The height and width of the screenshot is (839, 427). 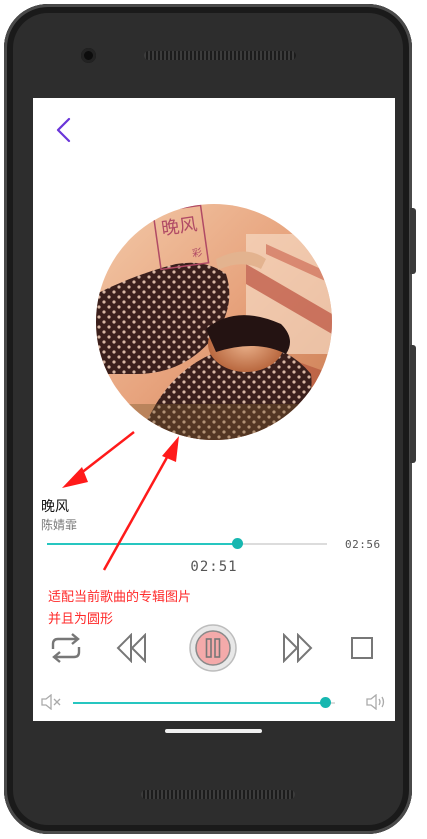 I want to click on annotation-arrows, so click(x=120, y=501).